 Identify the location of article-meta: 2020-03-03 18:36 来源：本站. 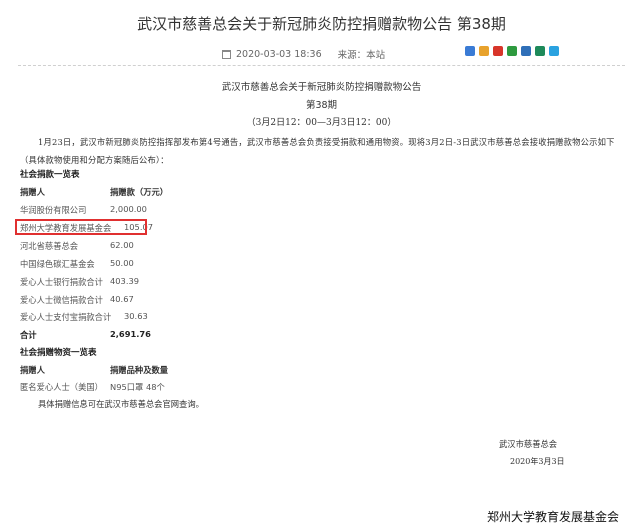
(303, 54).